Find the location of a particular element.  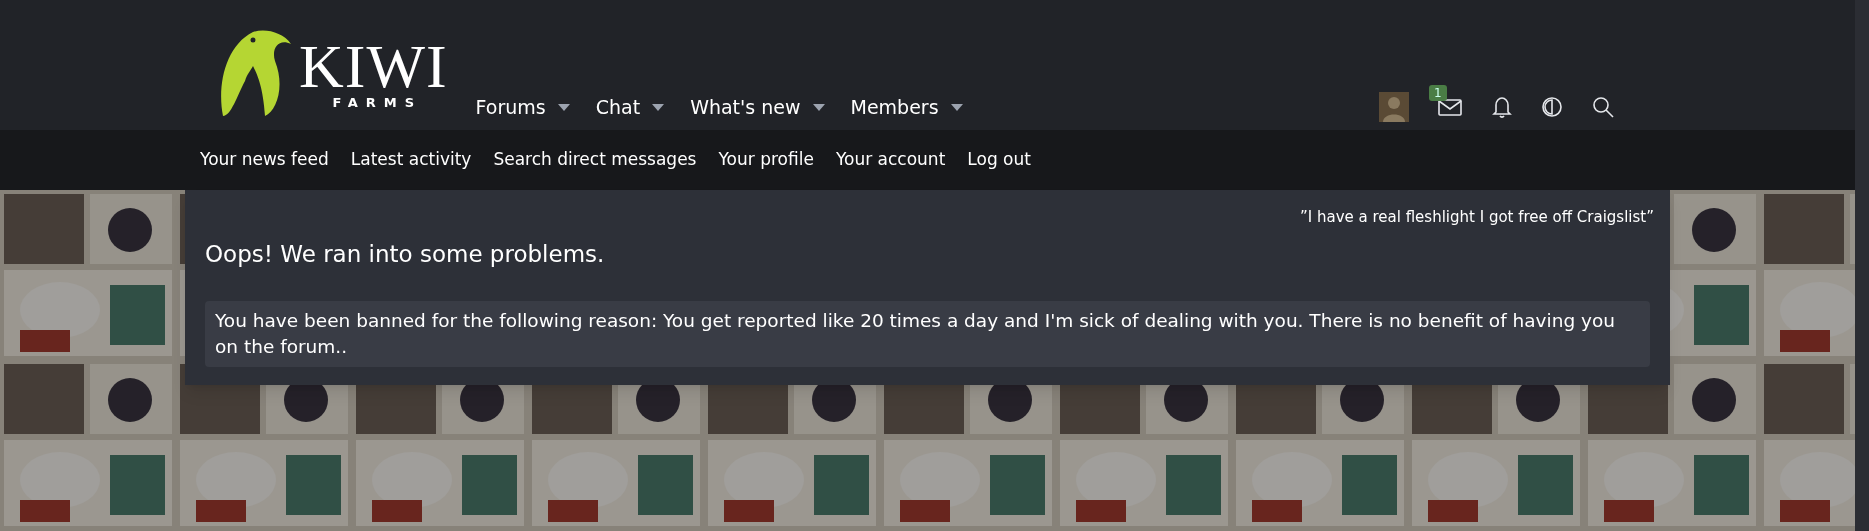

message-count-badge: 1 is located at coordinates (1438, 93).